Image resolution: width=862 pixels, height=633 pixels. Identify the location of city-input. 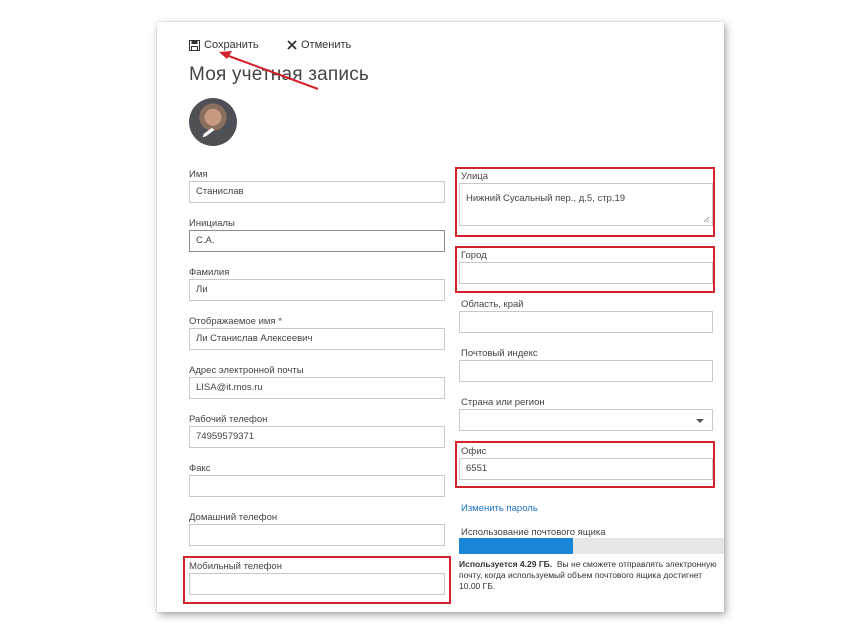
(586, 273).